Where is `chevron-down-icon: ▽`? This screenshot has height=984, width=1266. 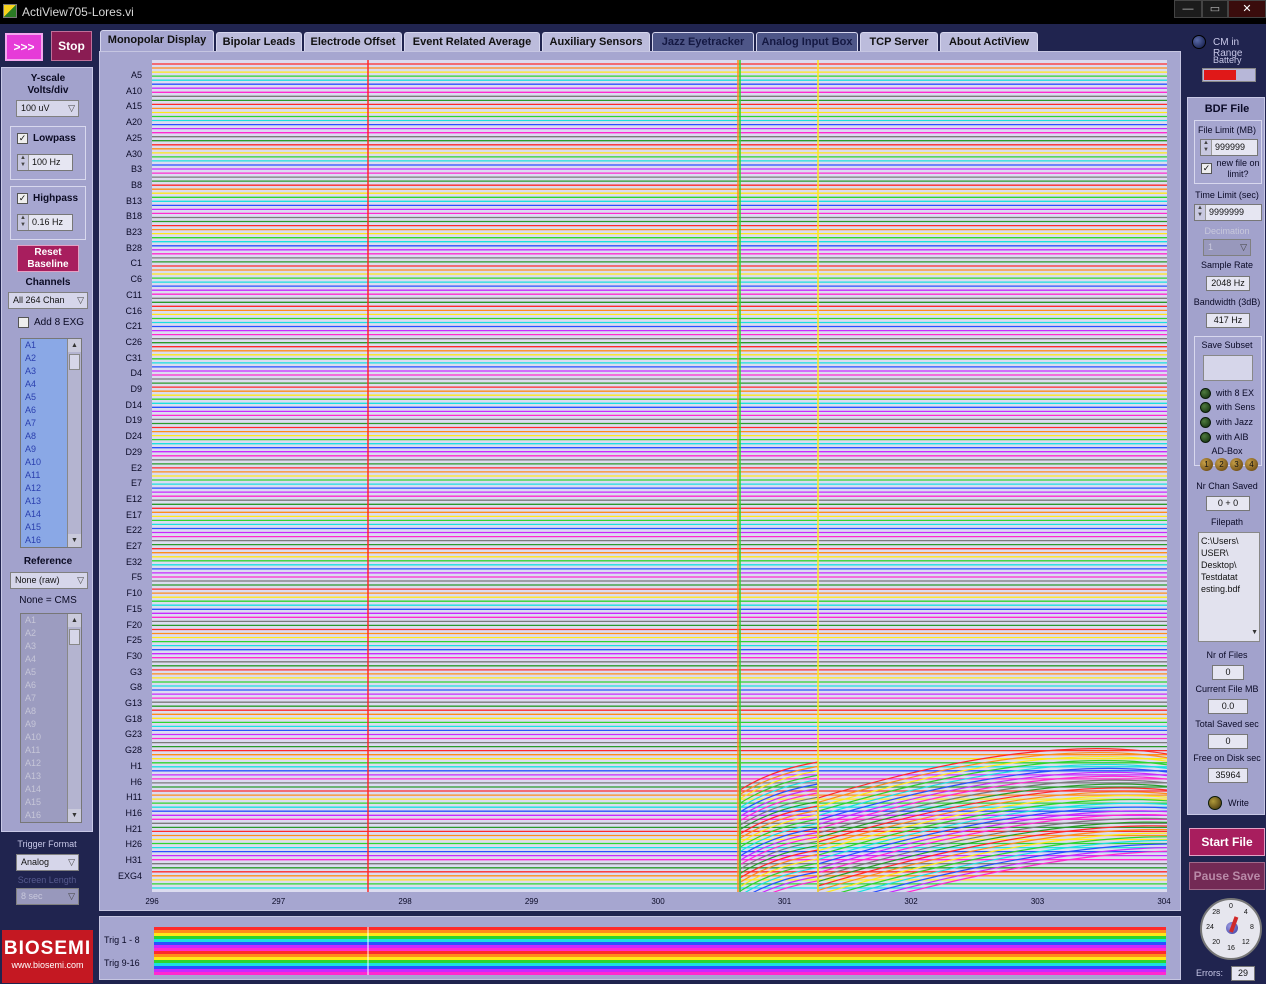 chevron-down-icon: ▽ is located at coordinates (80, 580).